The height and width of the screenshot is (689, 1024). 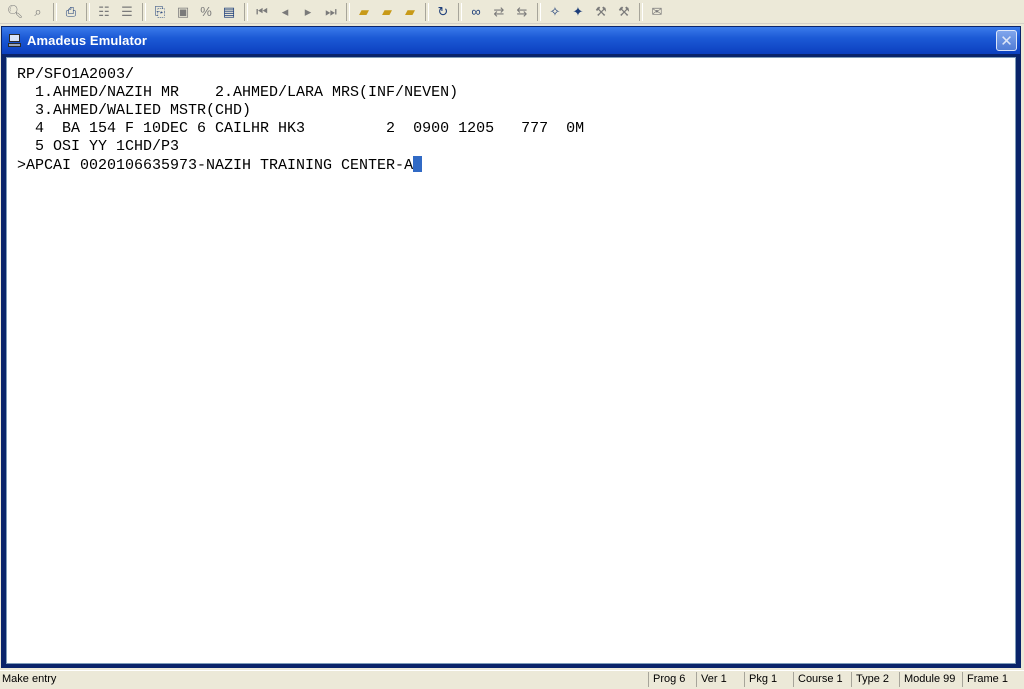 What do you see at coordinates (98, 146) in the screenshot?
I see `terminal-line: 5 OSI YY 1CHD/P3` at bounding box center [98, 146].